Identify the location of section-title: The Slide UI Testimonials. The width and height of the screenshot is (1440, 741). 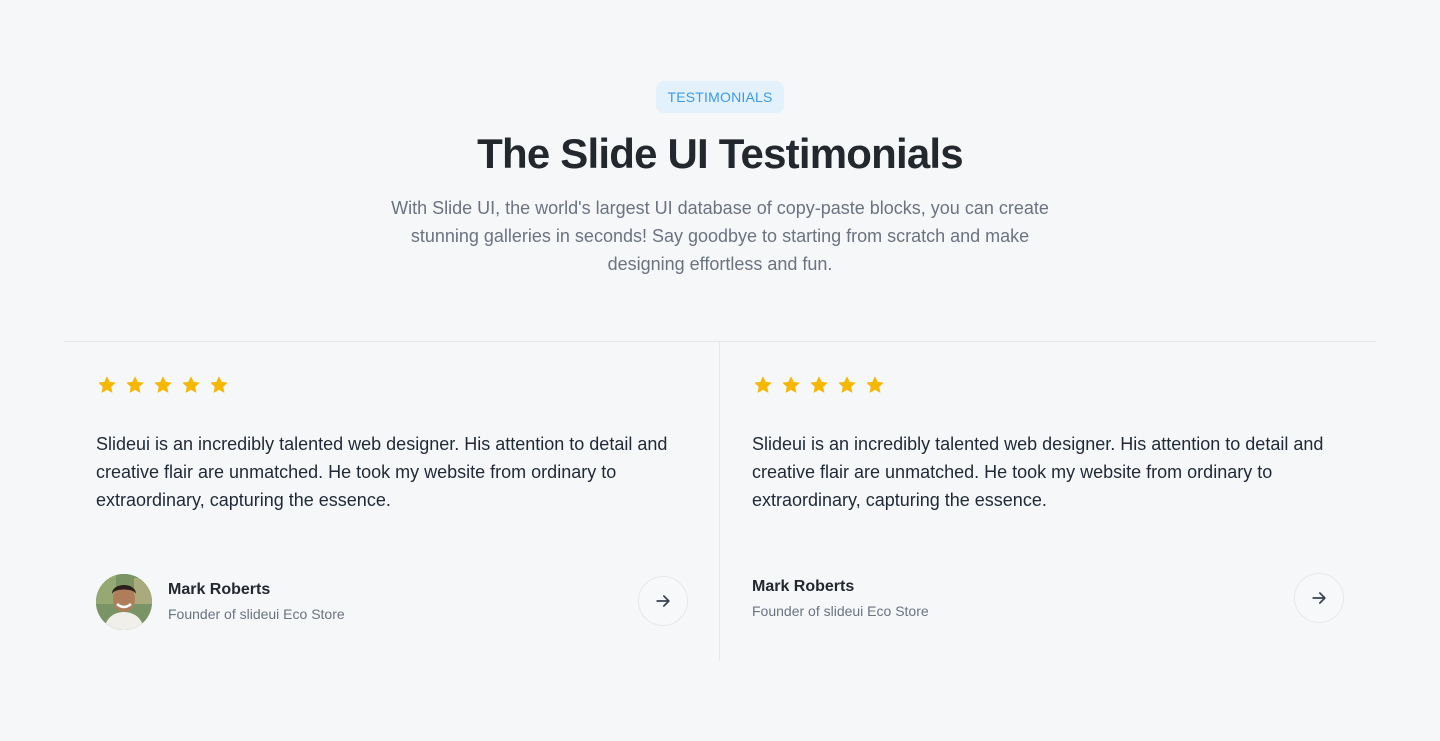
(720, 153).